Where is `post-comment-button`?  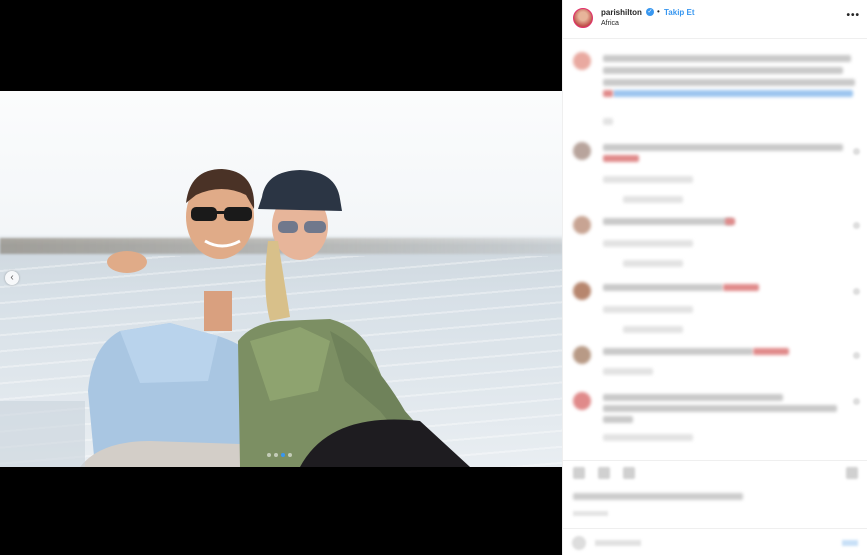
post-comment-button is located at coordinates (850, 543).